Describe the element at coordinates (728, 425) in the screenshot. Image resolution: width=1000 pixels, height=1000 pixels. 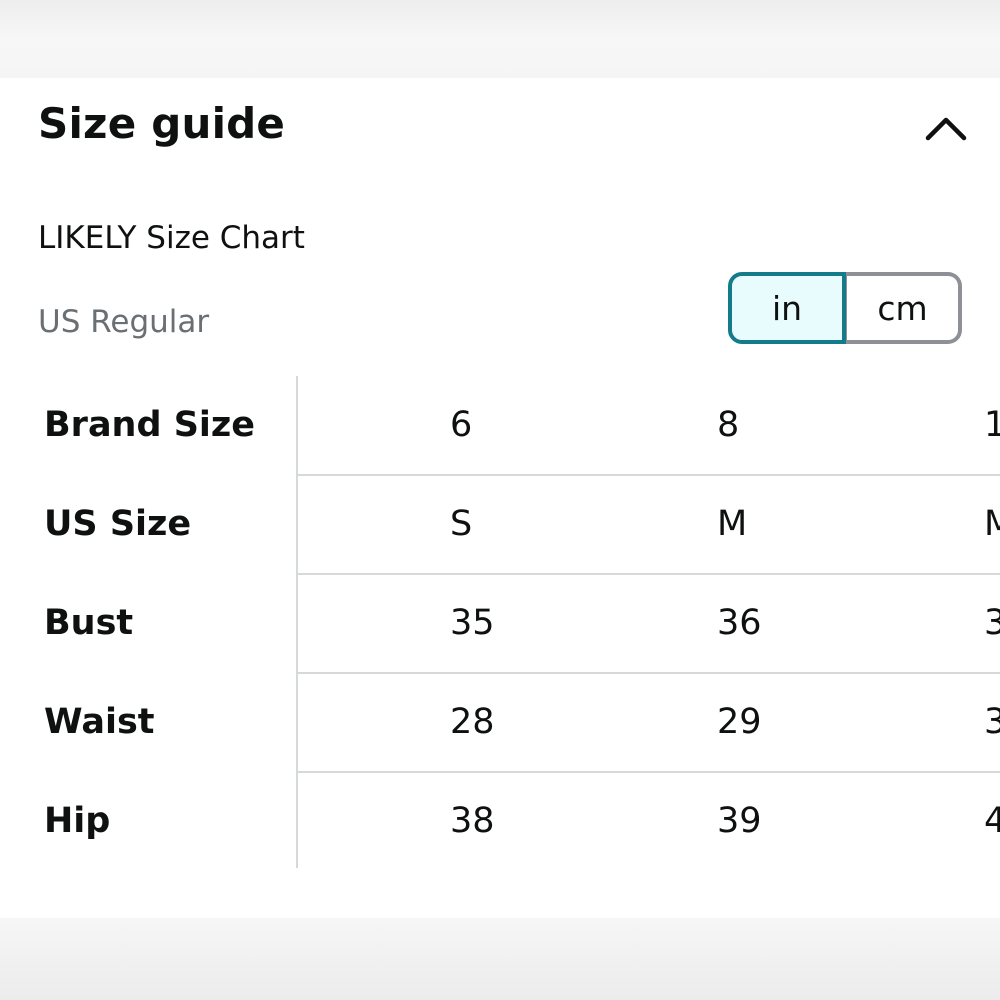
I see `table-cell: 8` at that location.